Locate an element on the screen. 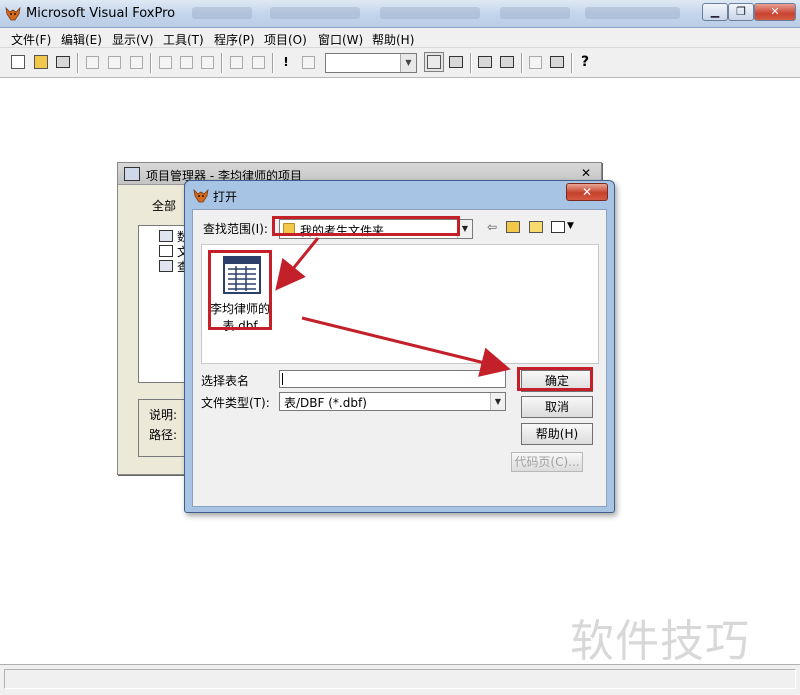 The image size is (800, 695). file-type-combo: 表/DBF (*.dbf) ▼ is located at coordinates (392, 401).